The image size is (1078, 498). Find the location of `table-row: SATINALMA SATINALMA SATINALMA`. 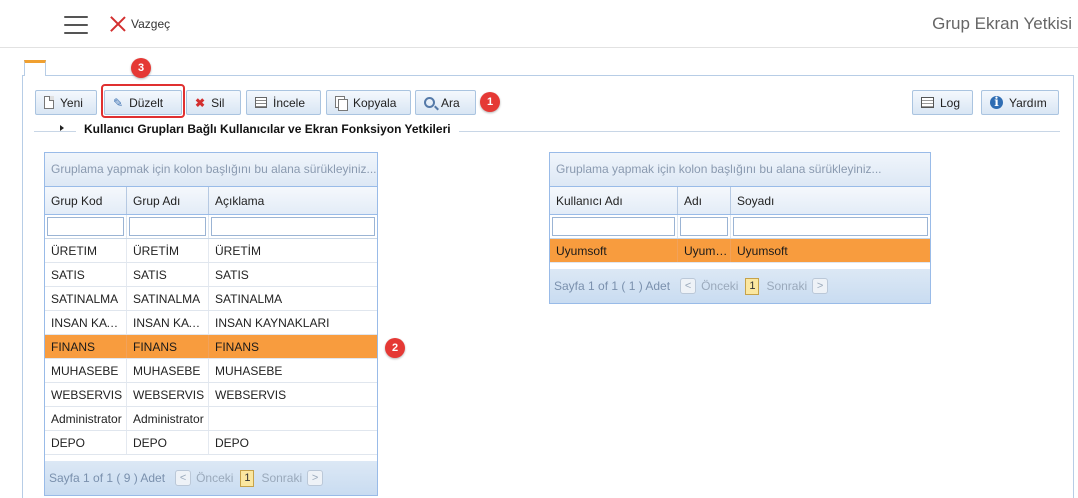

table-row: SATINALMA SATINALMA SATINALMA is located at coordinates (211, 299).